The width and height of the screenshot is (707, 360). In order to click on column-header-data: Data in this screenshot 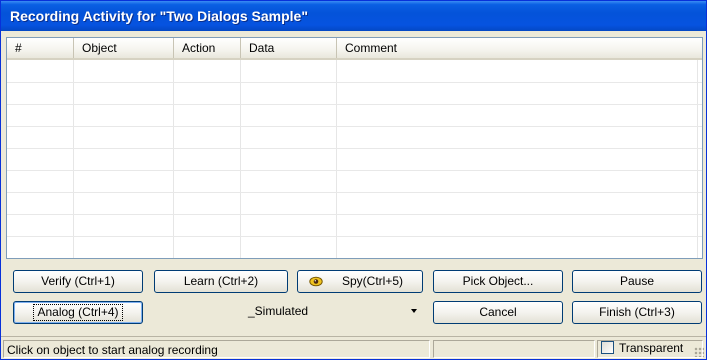, I will do `click(289, 48)`.